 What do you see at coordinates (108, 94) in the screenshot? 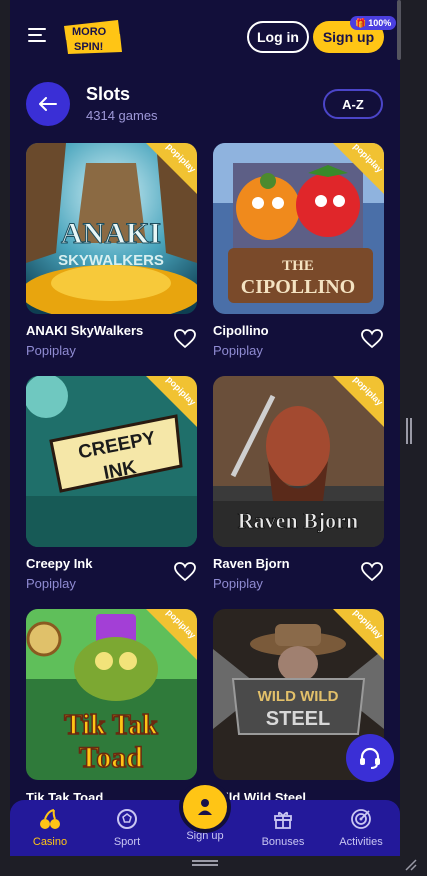
I see `page-title: Slots` at bounding box center [108, 94].